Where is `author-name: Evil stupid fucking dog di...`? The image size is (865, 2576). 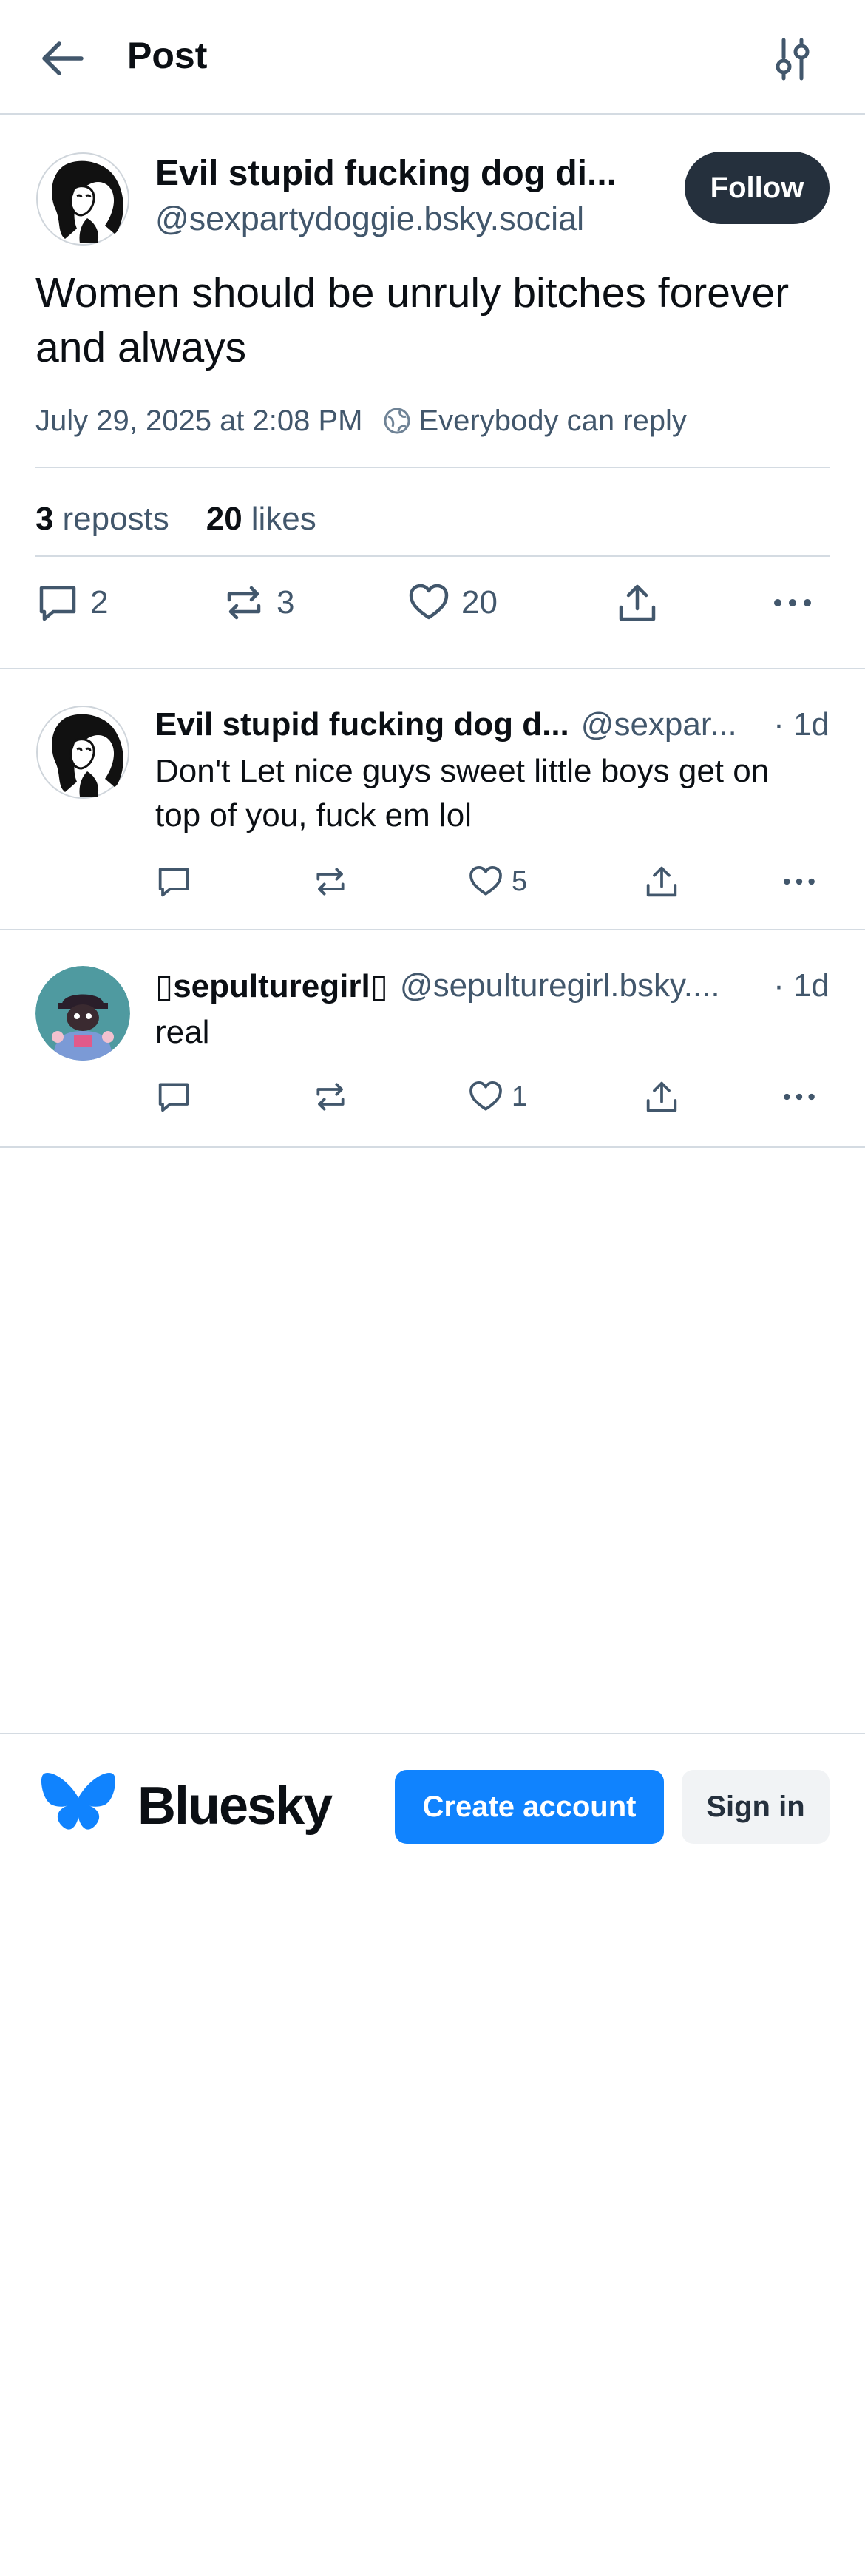 author-name: Evil stupid fucking dog di... is located at coordinates (399, 173).